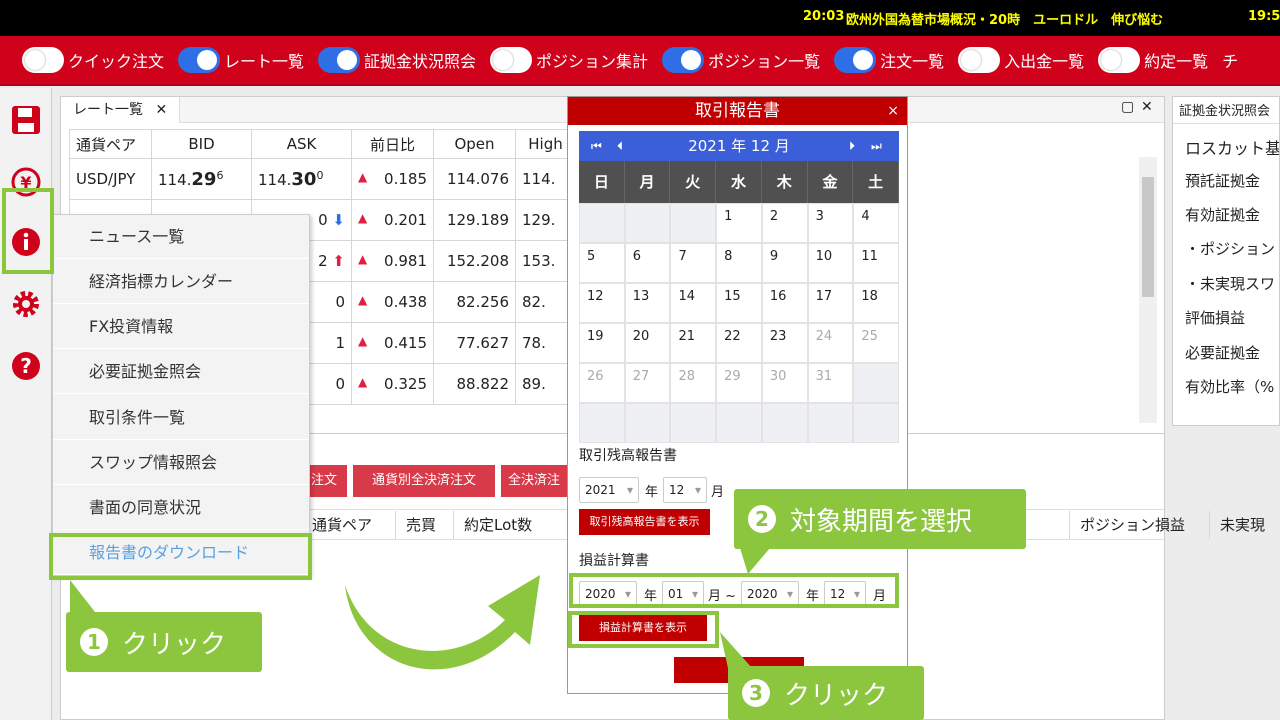 Image resolution: width=1280 pixels, height=720 pixels. I want to click on step-number: 1, so click(94, 642).